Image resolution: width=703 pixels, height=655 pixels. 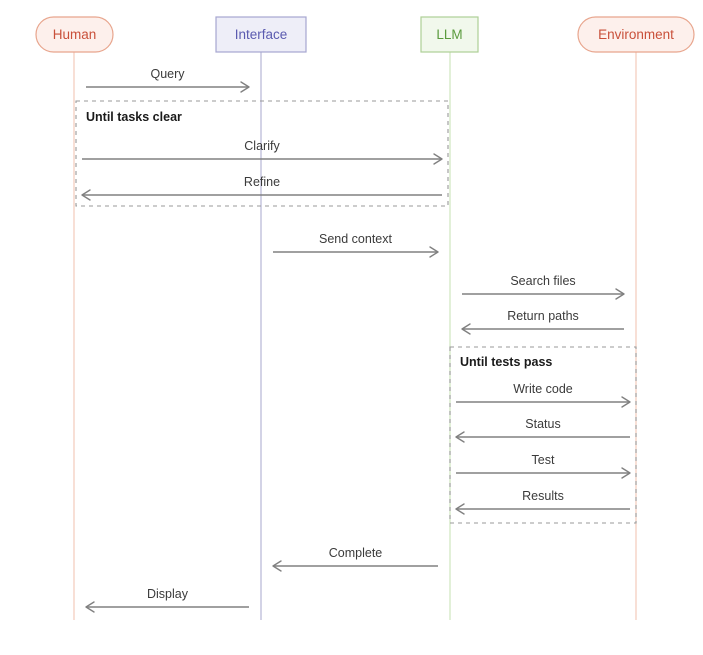 What do you see at coordinates (355, 239) in the screenshot?
I see `message-label: Send context` at bounding box center [355, 239].